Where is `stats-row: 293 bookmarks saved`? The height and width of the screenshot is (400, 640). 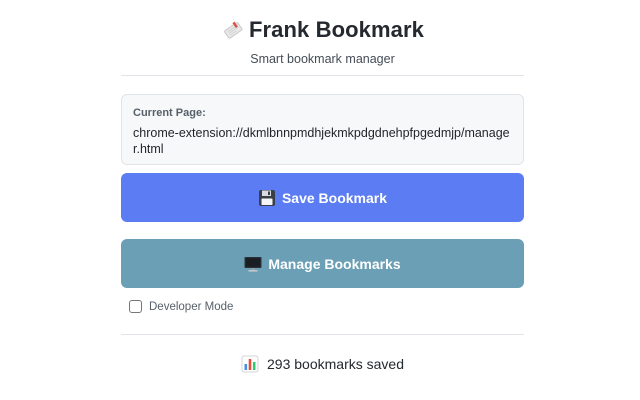 stats-row: 293 bookmarks saved is located at coordinates (322, 364).